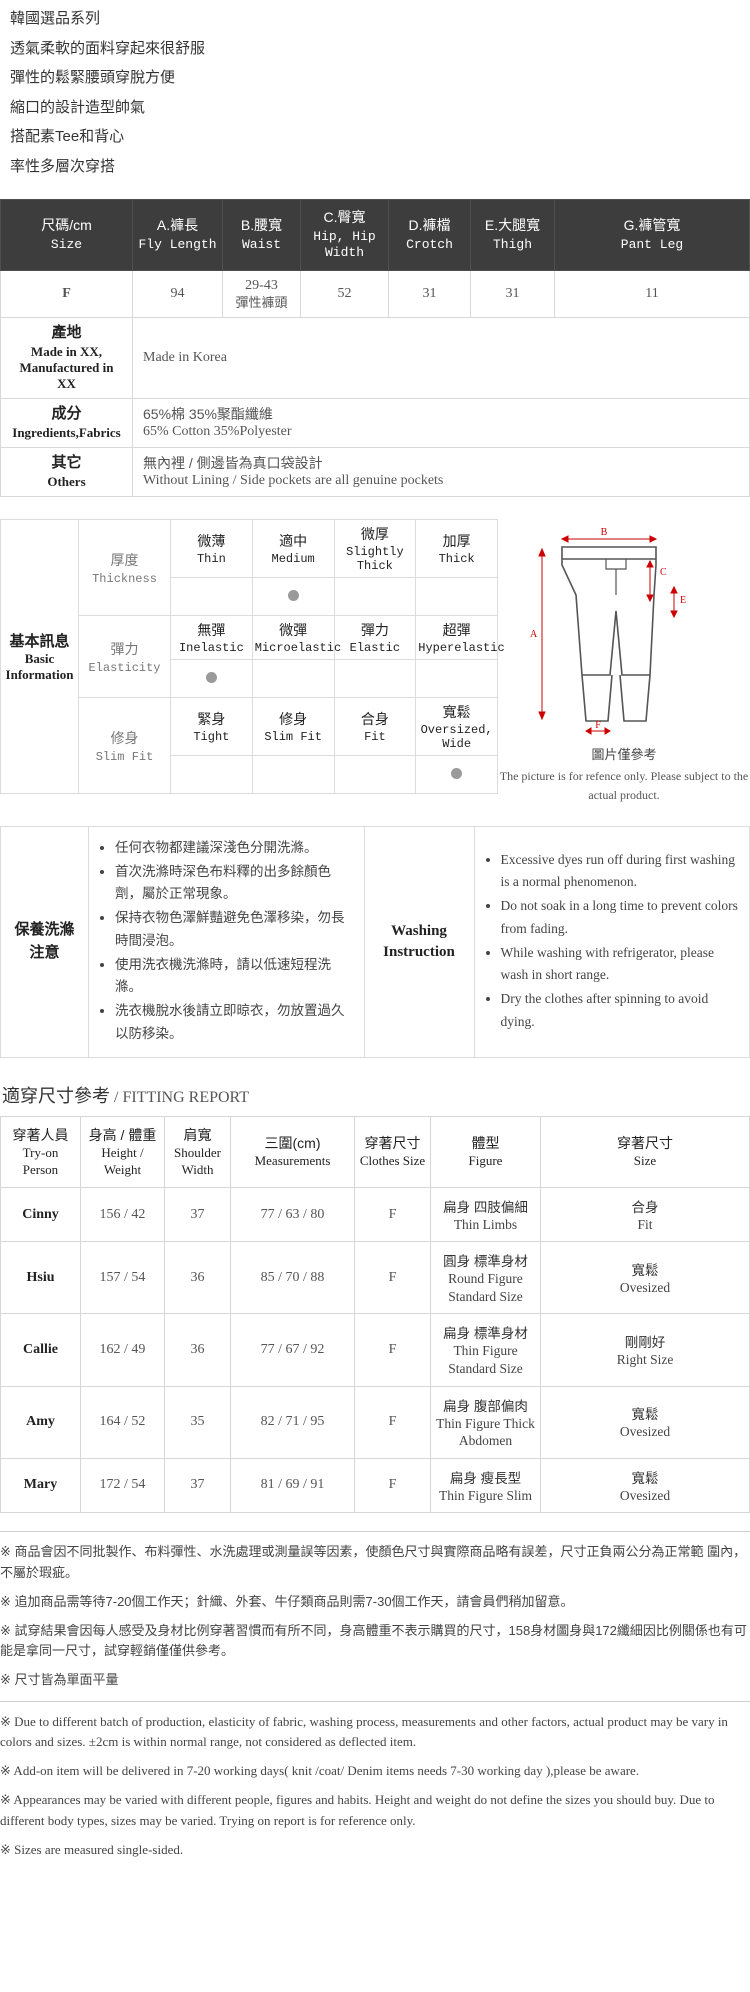  Describe the element at coordinates (93, 77) in the screenshot. I see `intro-line: 彈性的鬆緊腰頭穿脫方便` at that location.